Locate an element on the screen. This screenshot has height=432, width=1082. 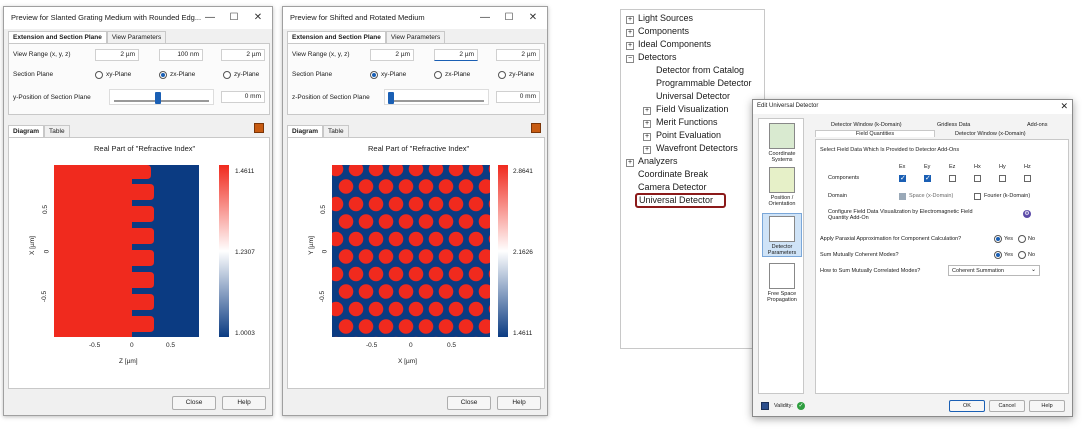
ok-button: OK is located at coordinates (967, 406).